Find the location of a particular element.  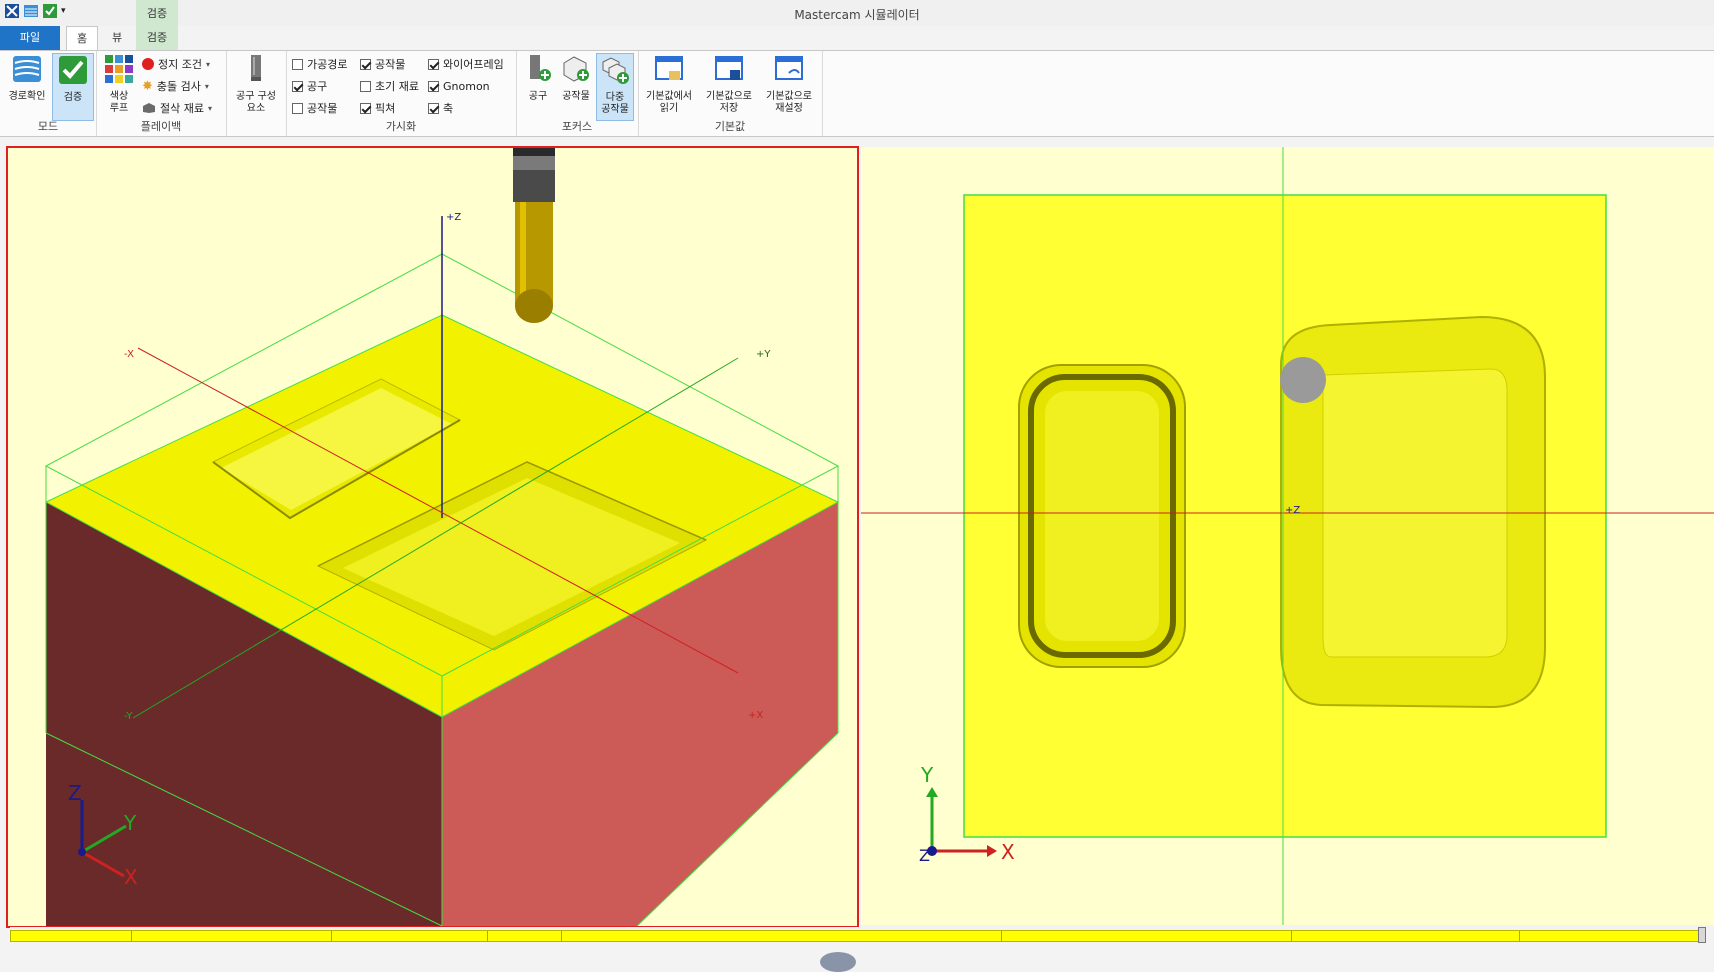

axis-label-plus-x: +X is located at coordinates (755, 715).